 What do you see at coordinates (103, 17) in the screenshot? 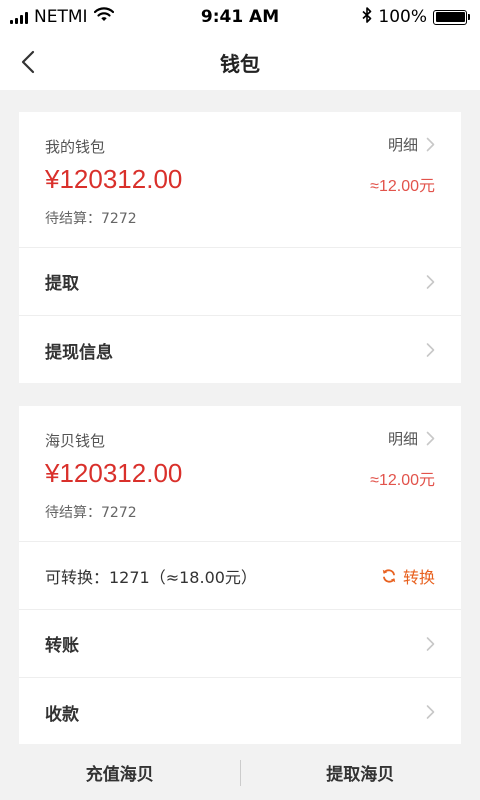
I see `wifi-icon` at bounding box center [103, 17].